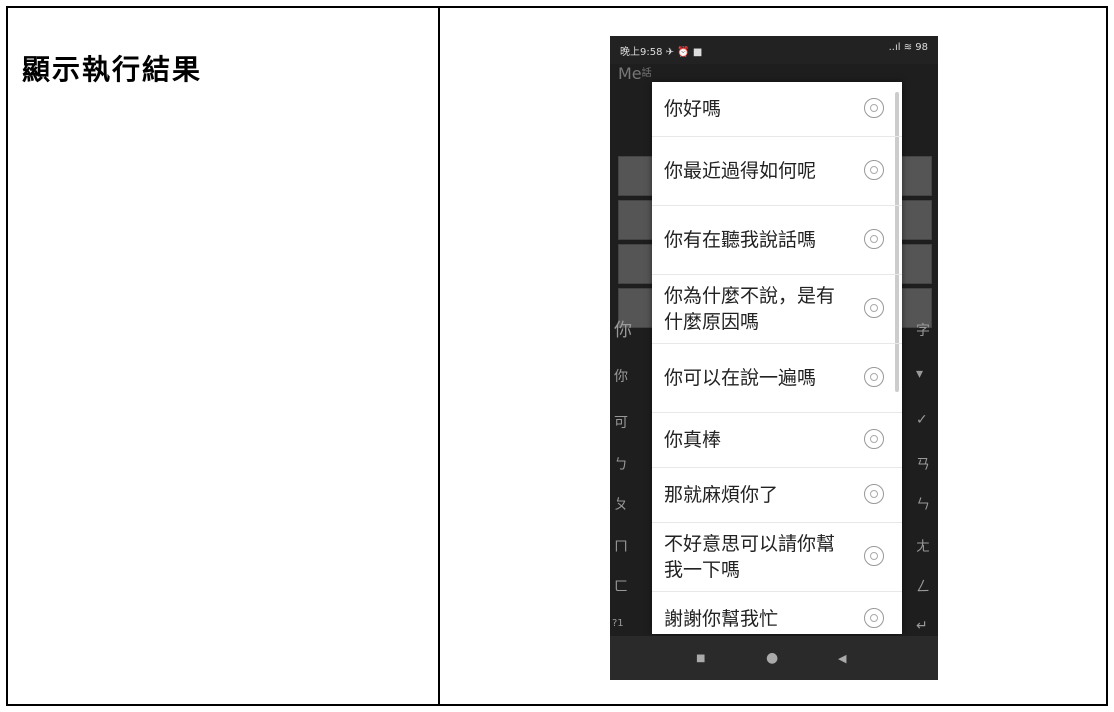  What do you see at coordinates (740, 171) in the screenshot?
I see `option-label: 你最近過得如何呢` at bounding box center [740, 171].